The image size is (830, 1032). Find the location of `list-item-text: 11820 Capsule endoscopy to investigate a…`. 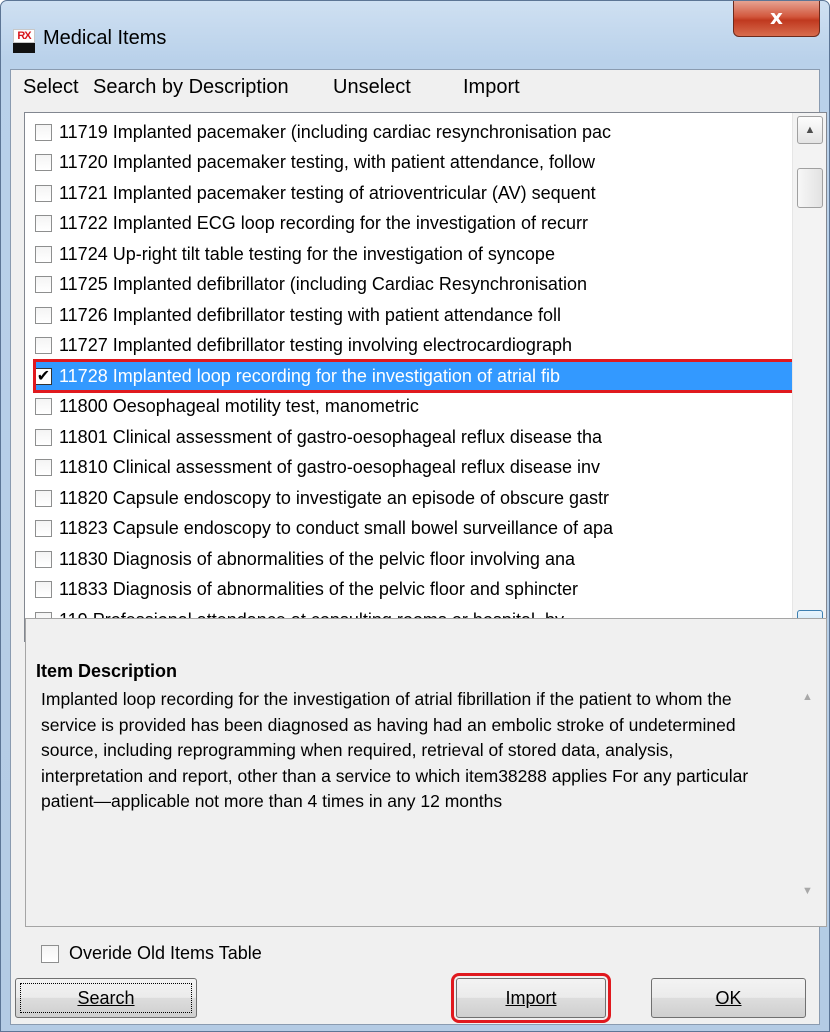

list-item-text: 11820 Capsule endoscopy to investigate a… is located at coordinates (334, 497).